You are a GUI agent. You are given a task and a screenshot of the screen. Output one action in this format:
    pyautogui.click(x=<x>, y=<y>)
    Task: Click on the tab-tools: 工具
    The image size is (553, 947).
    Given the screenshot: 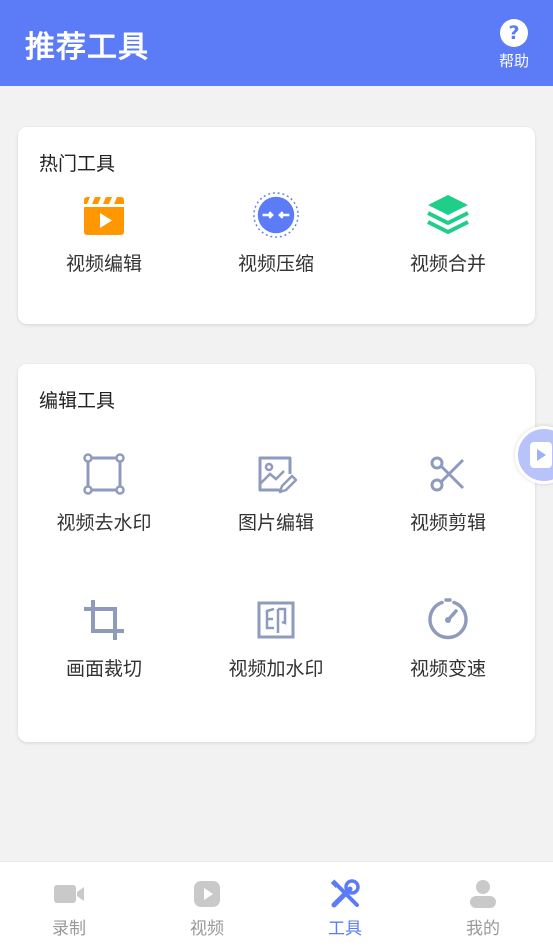 What is the action you would take?
    pyautogui.click(x=345, y=904)
    